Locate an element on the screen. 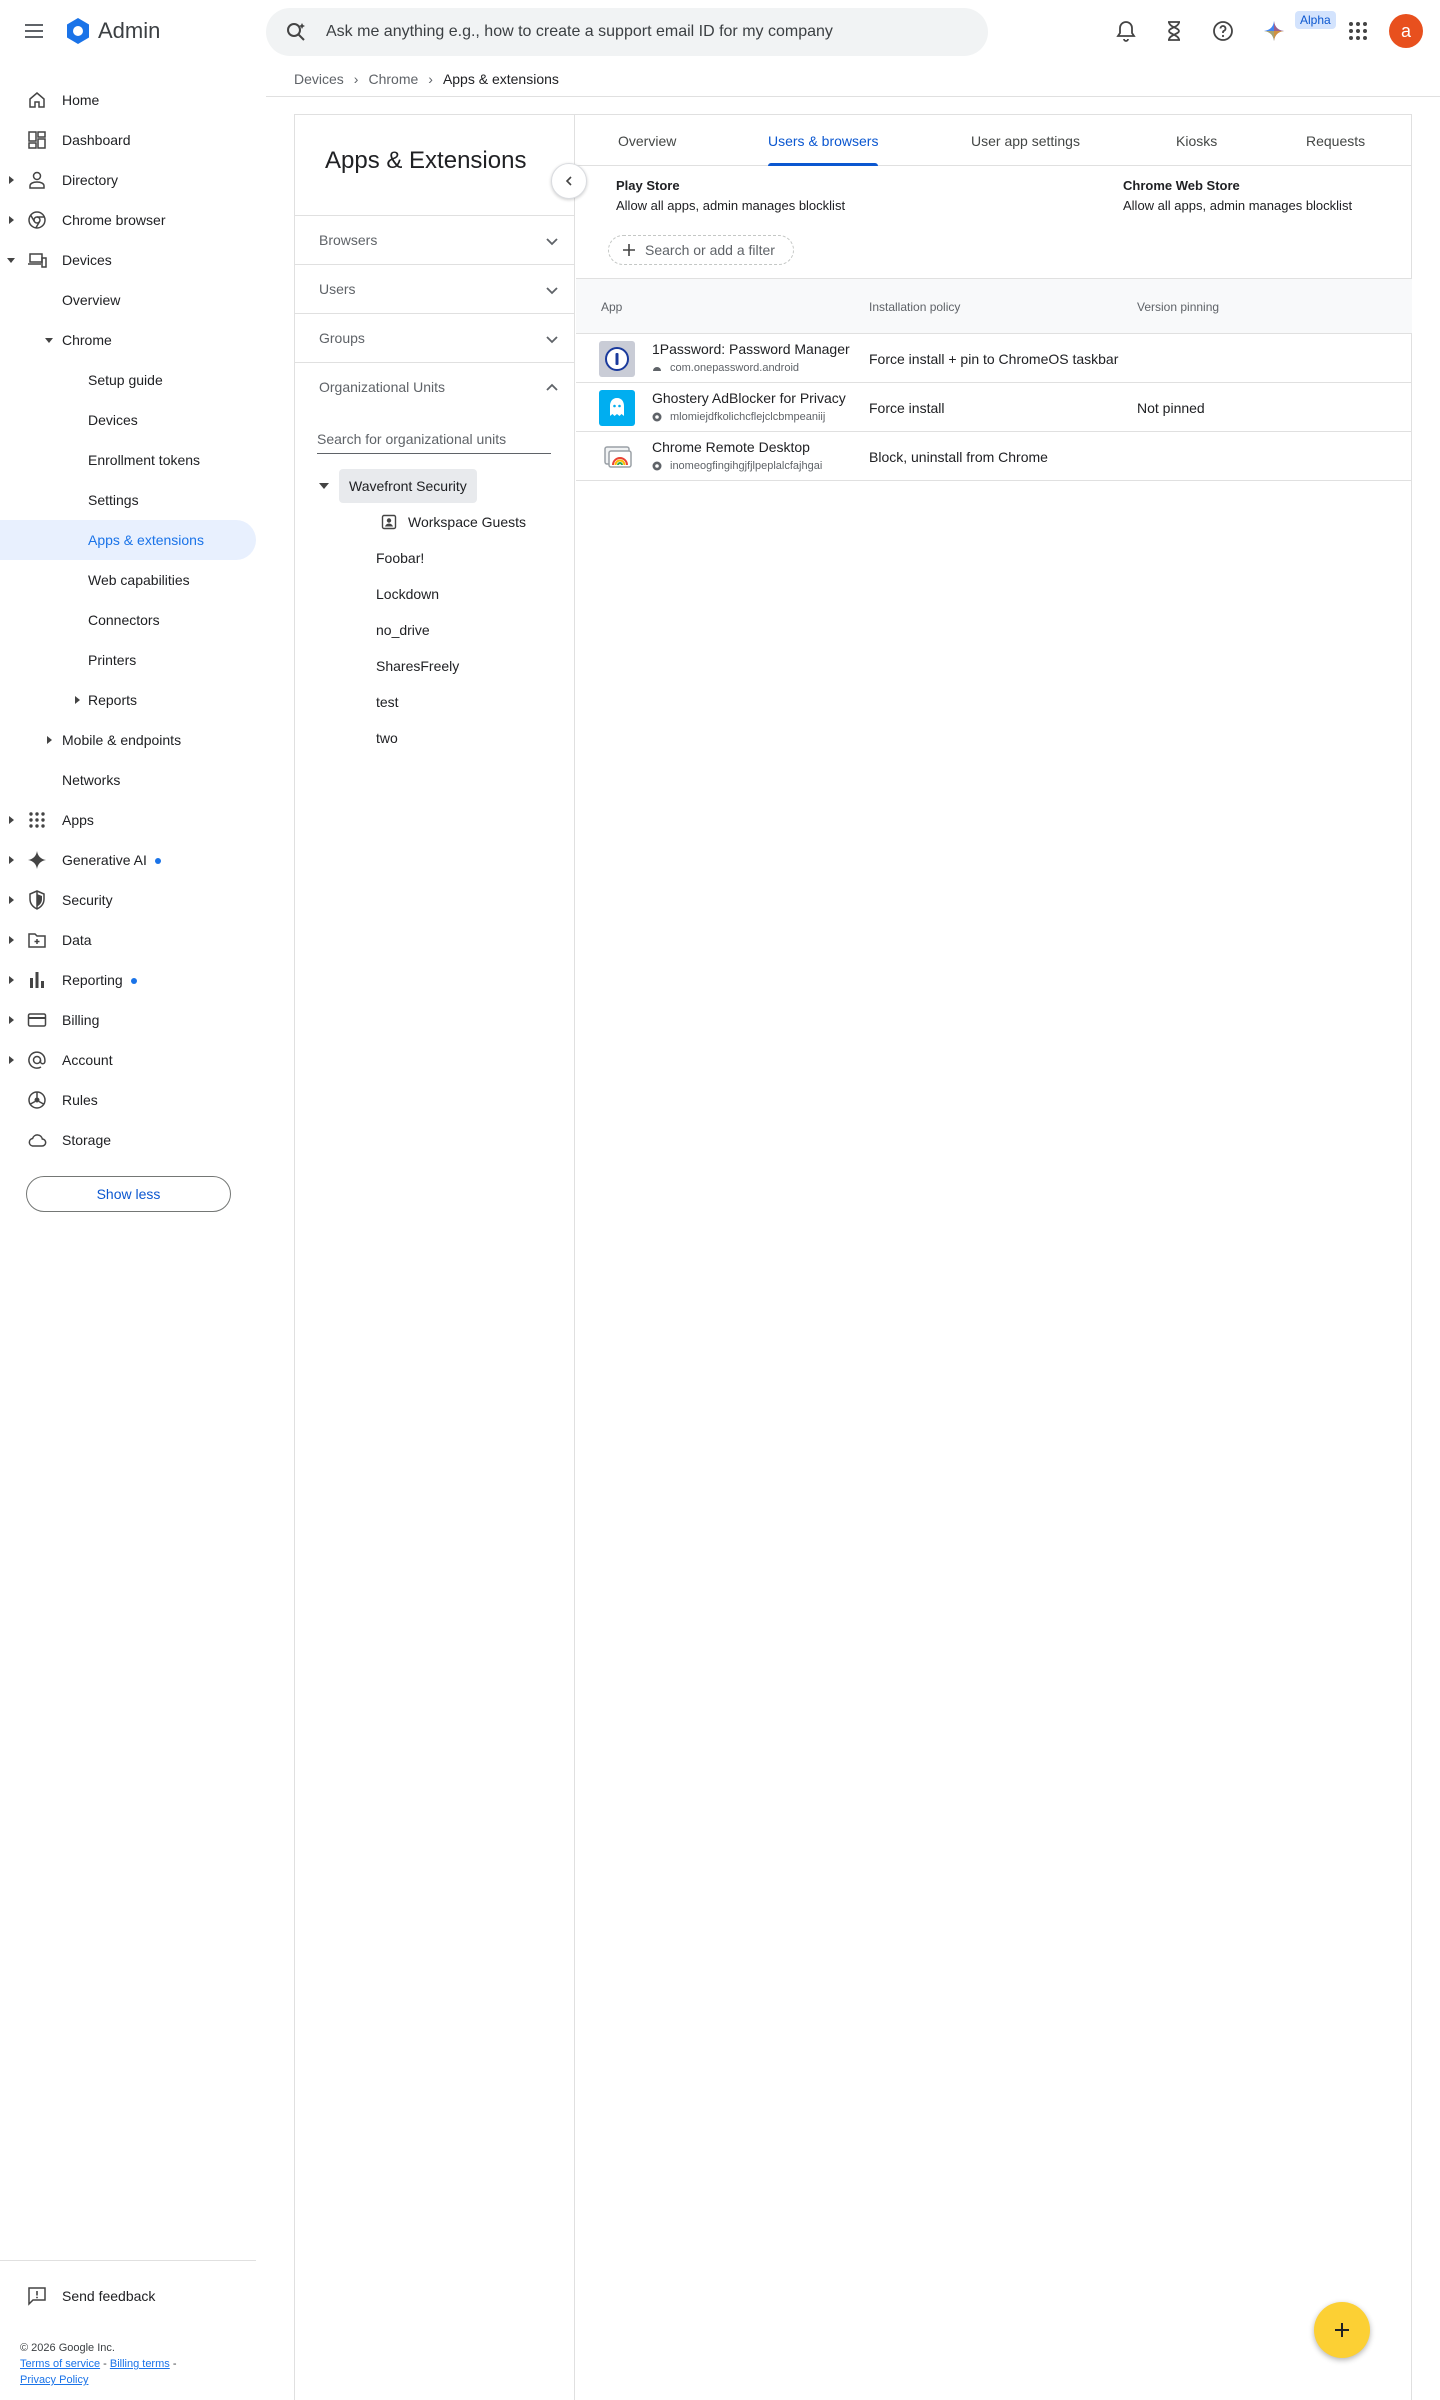 This screenshot has width=1440, height=2400. billing-terms-link: Billing terms is located at coordinates (140, 2364).